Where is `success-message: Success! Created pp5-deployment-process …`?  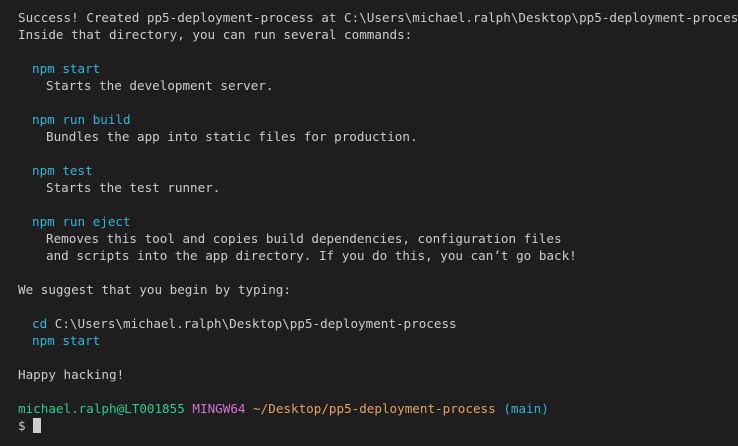 success-message: Success! Created pp5-deployment-process … is located at coordinates (378, 17).